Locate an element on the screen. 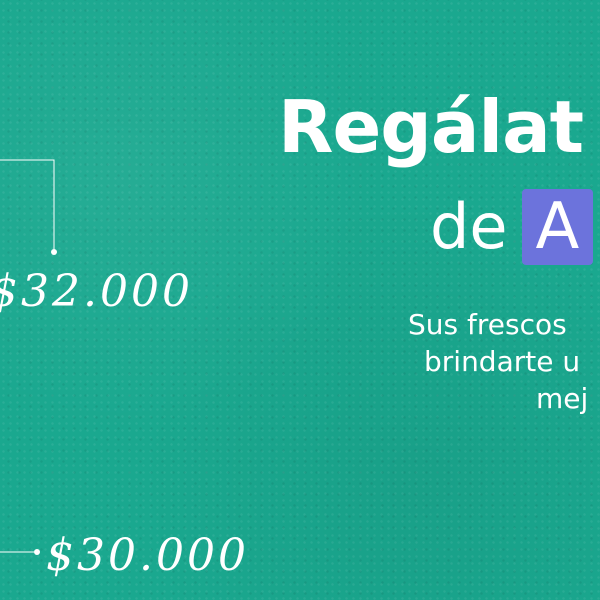 This screenshot has width=600, height=600. subline-prefix: de is located at coordinates (469, 226).